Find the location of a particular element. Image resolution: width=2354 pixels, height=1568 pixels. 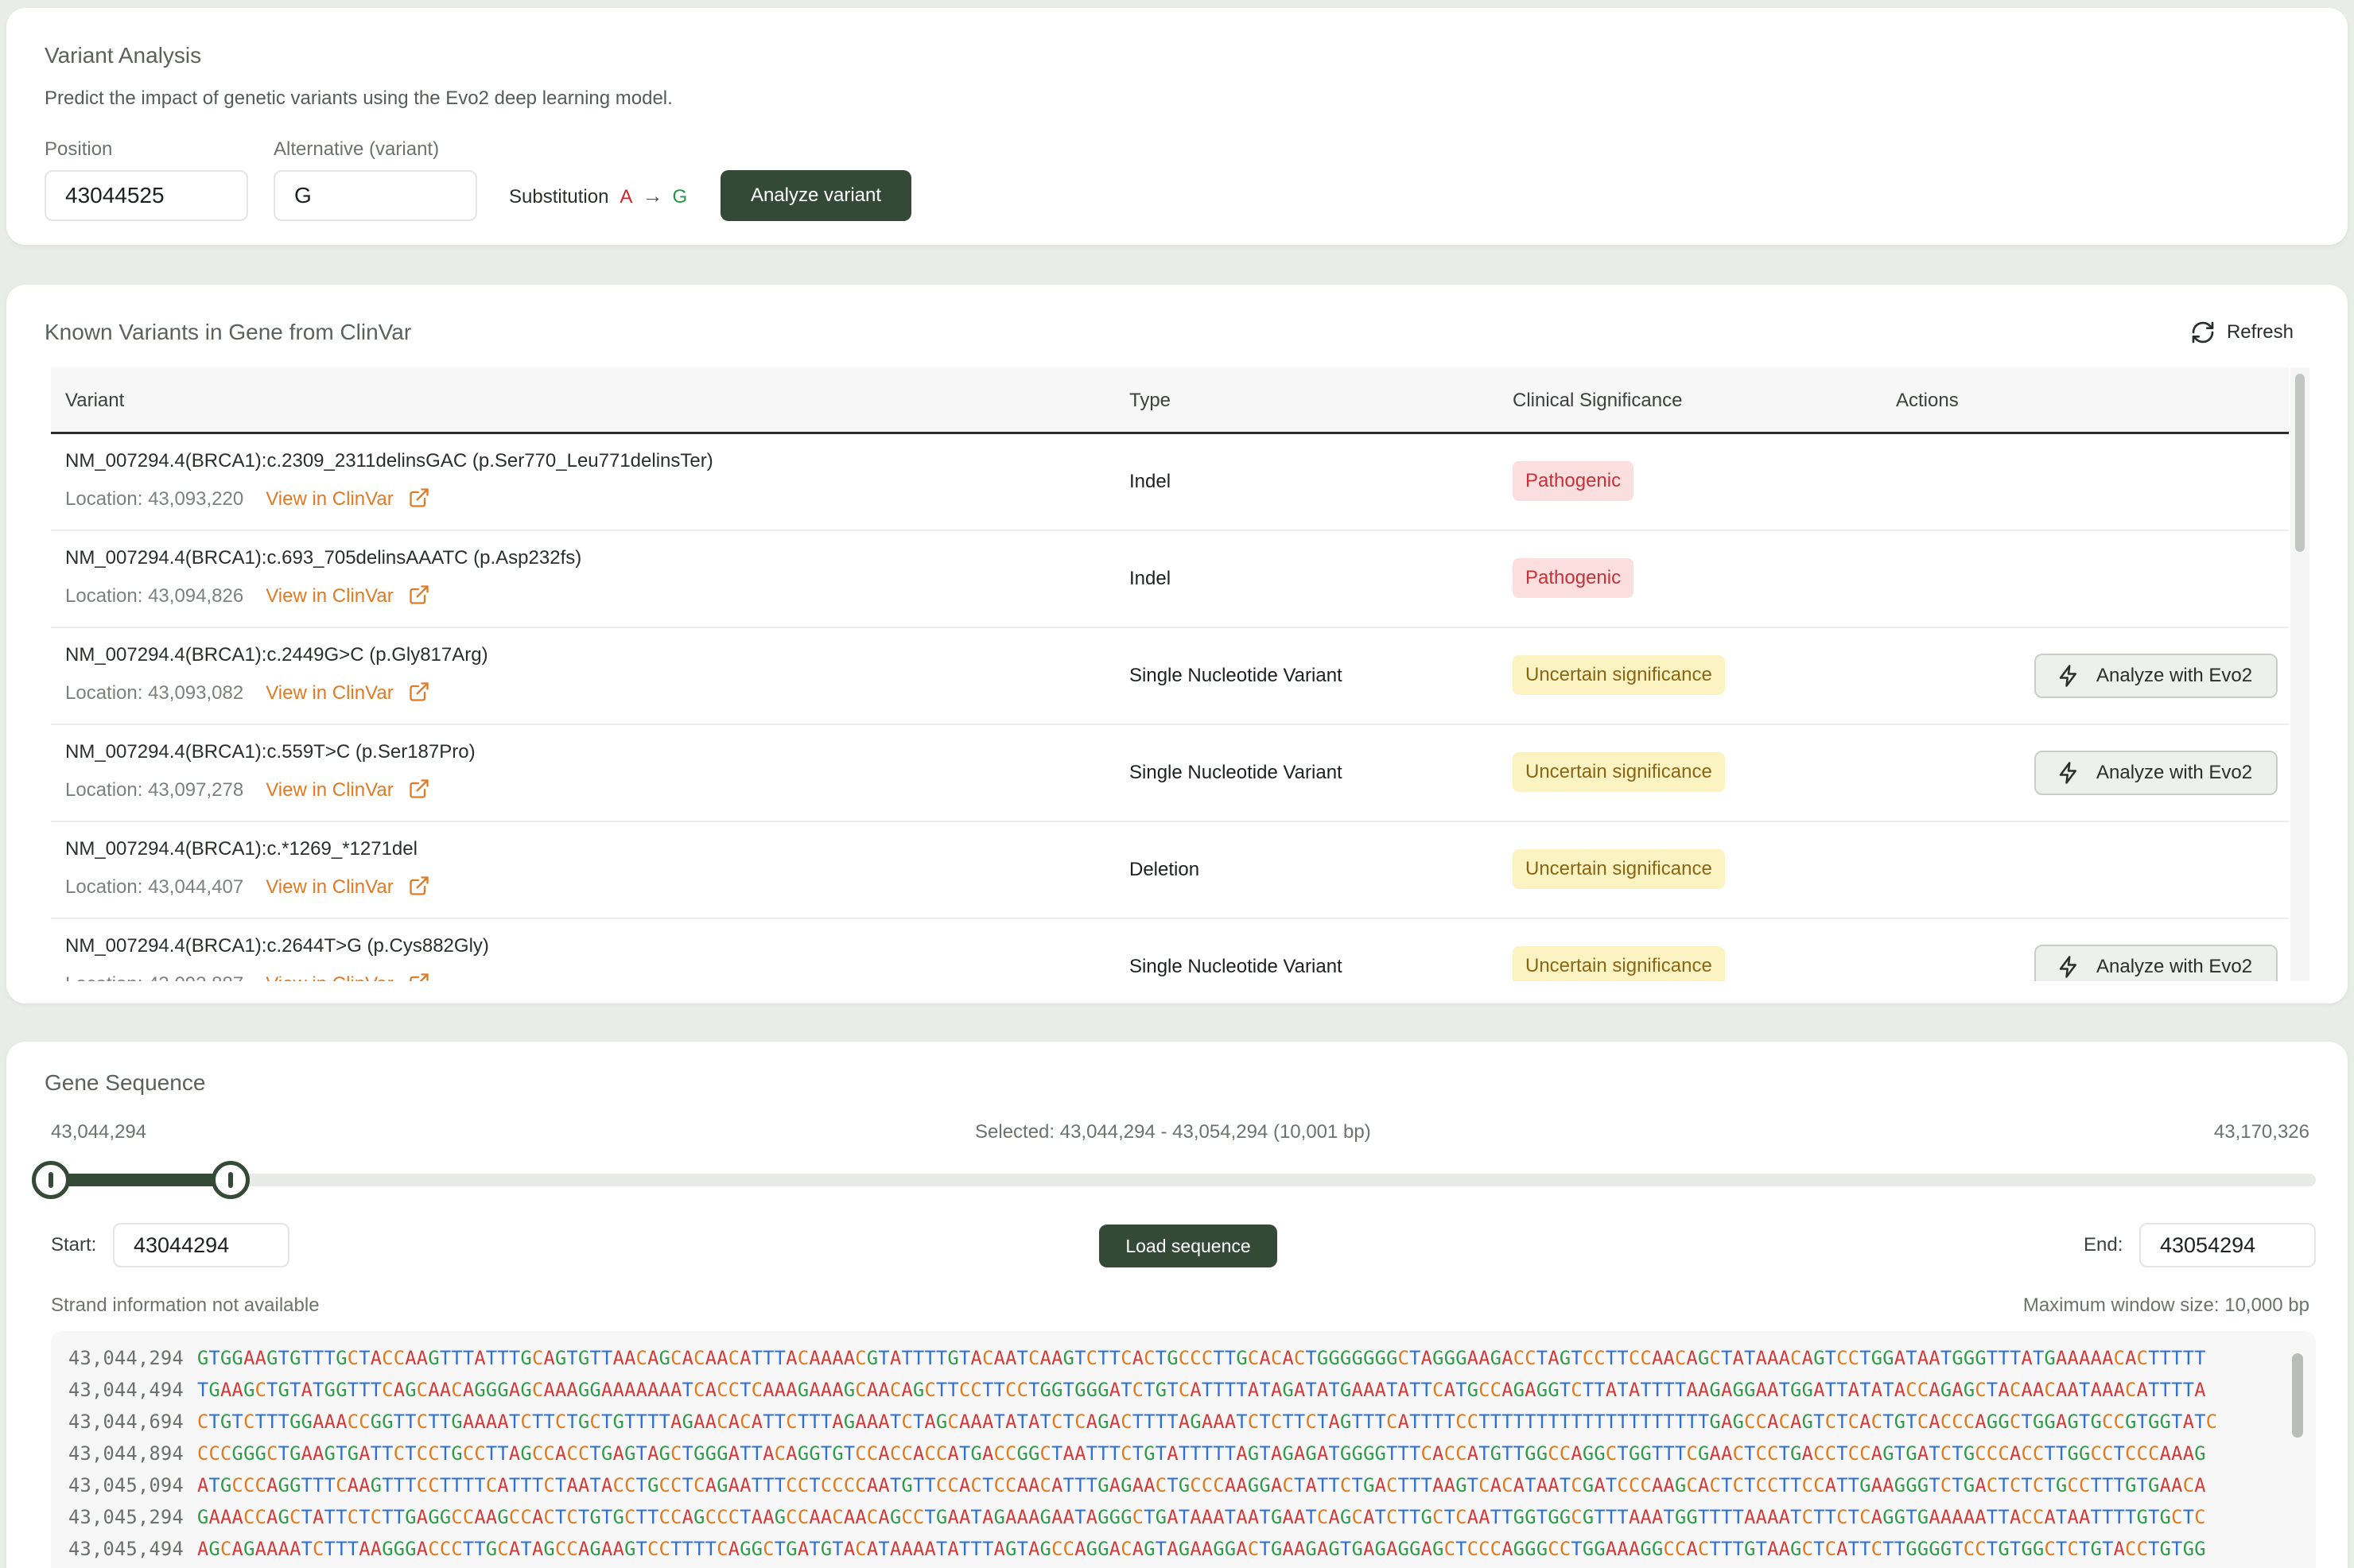

sequence-position: 43,044,694 is located at coordinates (127, 1422).